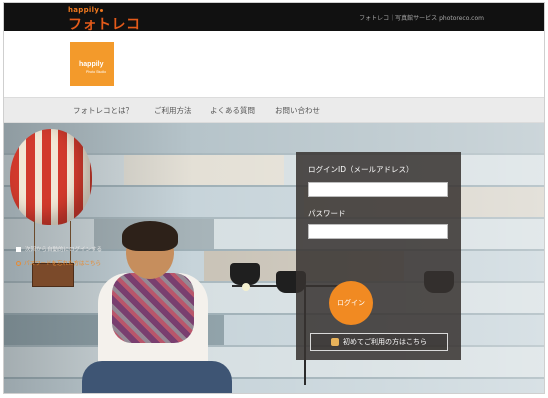 The width and height of the screenshot is (548, 398). Describe the element at coordinates (245, 274) in the screenshot. I see `lamp-shade` at that location.